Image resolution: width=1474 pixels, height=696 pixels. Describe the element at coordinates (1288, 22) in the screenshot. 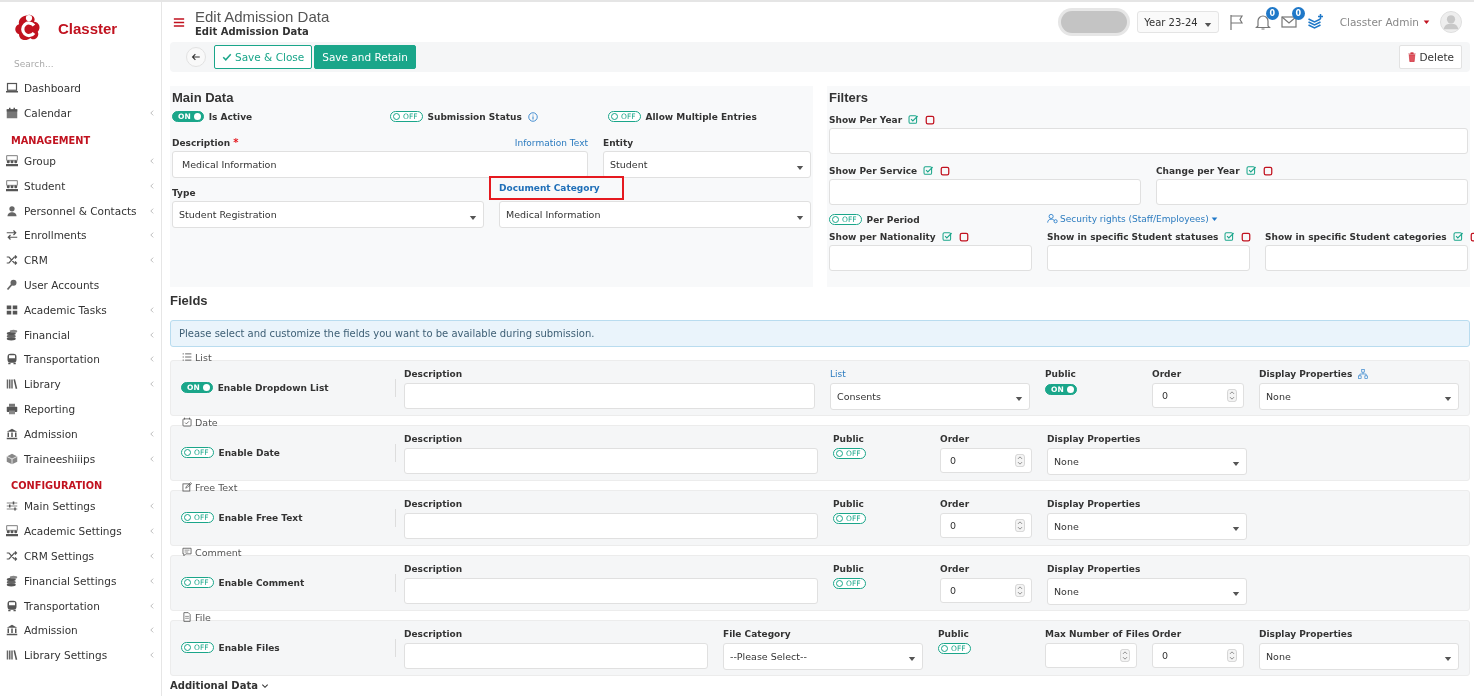

I see `envelope-icon` at that location.